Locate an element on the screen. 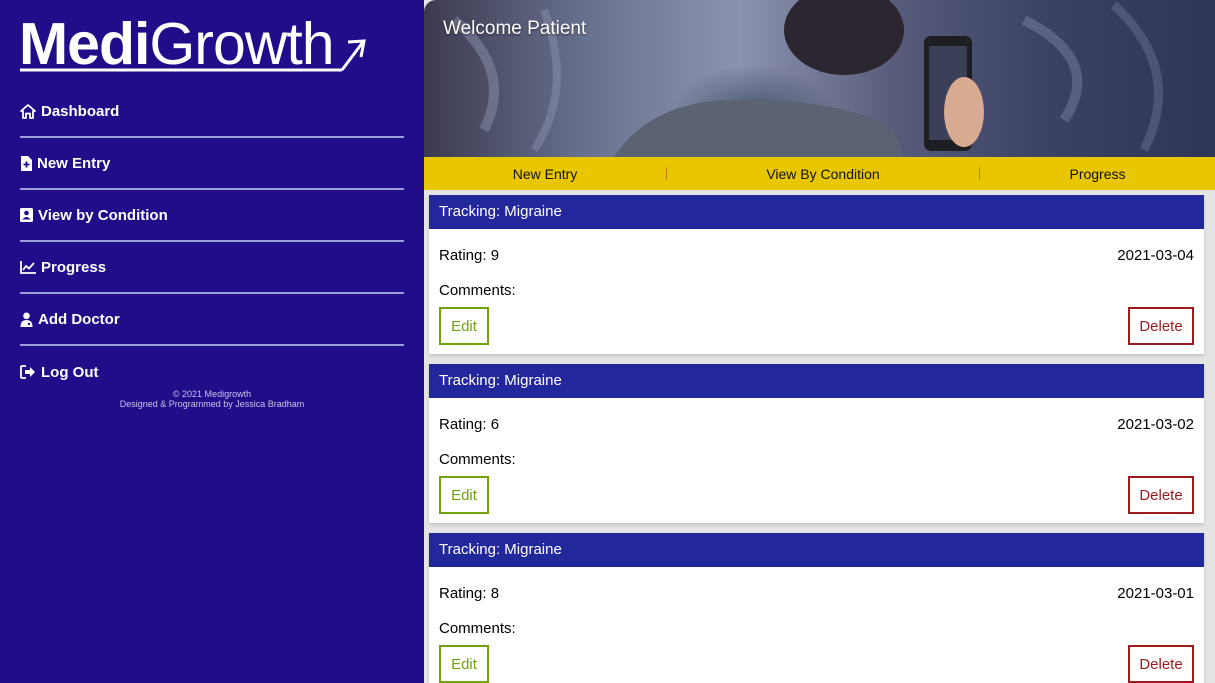 This screenshot has width=1215, height=683. sidebar-item-new-entry: New Entry is located at coordinates (212, 164).